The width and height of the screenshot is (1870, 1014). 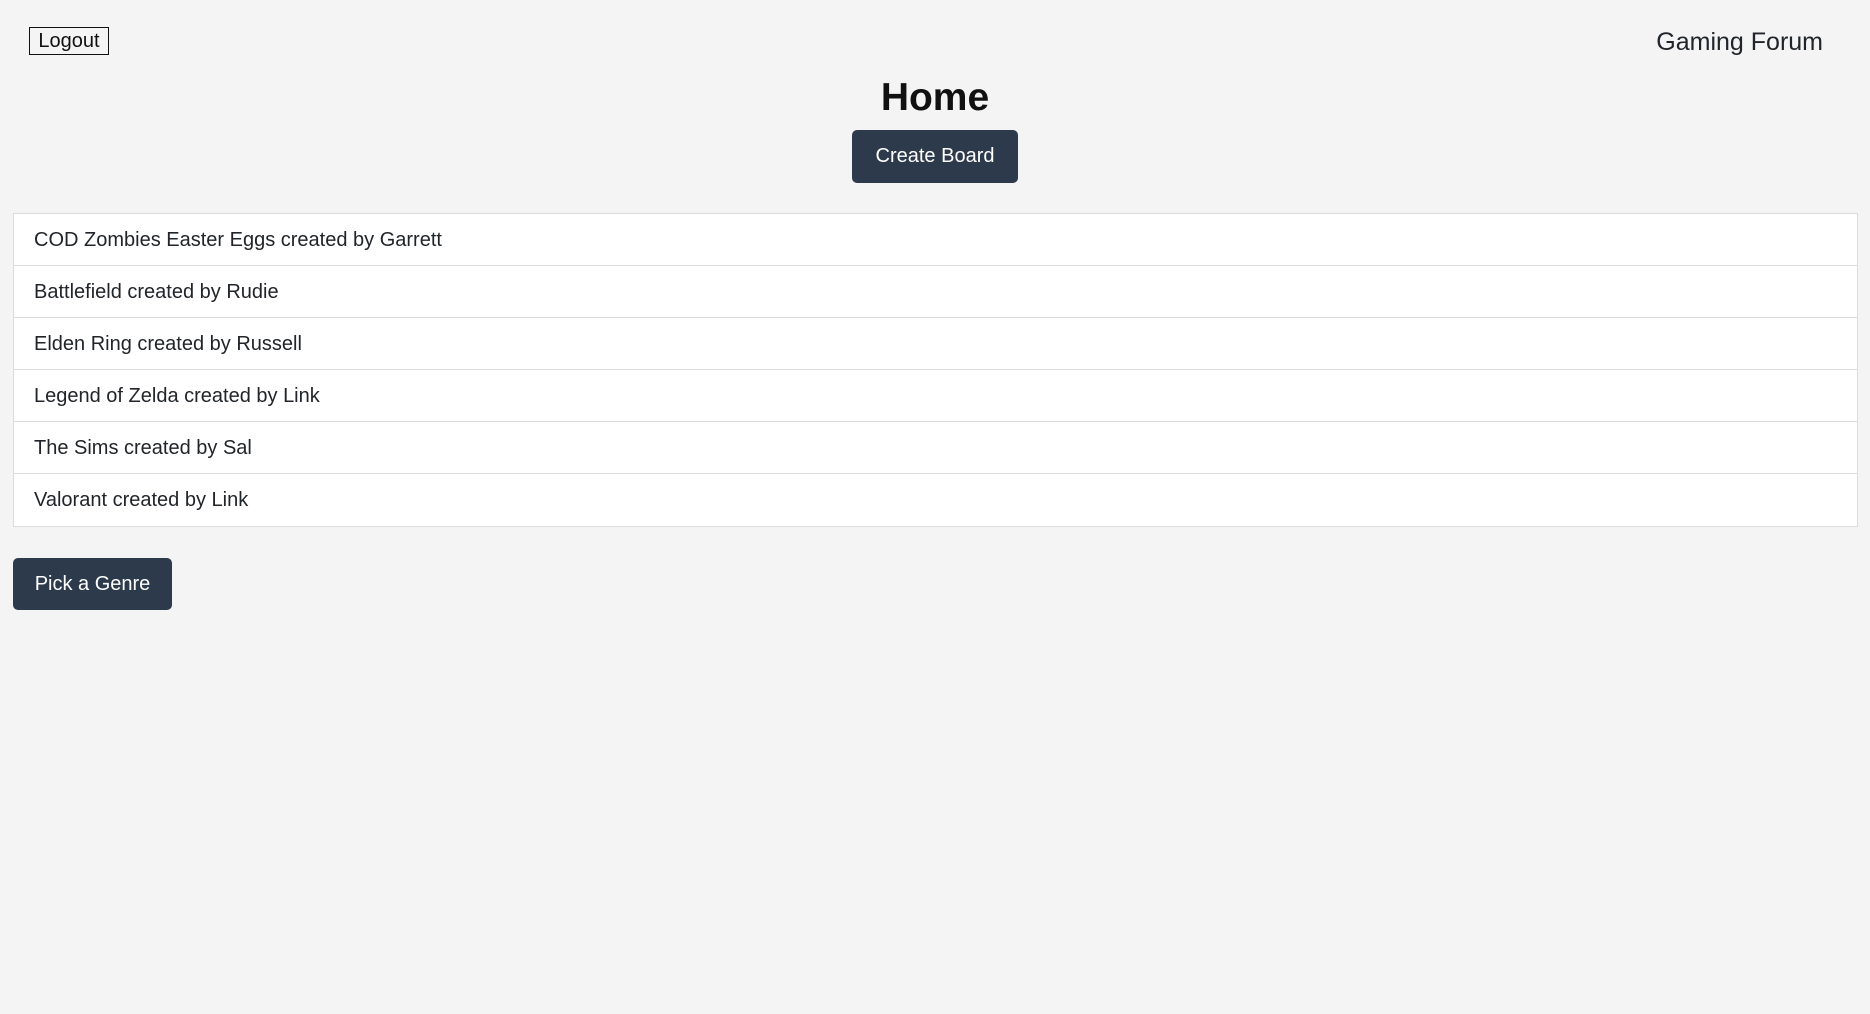 I want to click on logout-button: Logout, so click(x=69, y=41).